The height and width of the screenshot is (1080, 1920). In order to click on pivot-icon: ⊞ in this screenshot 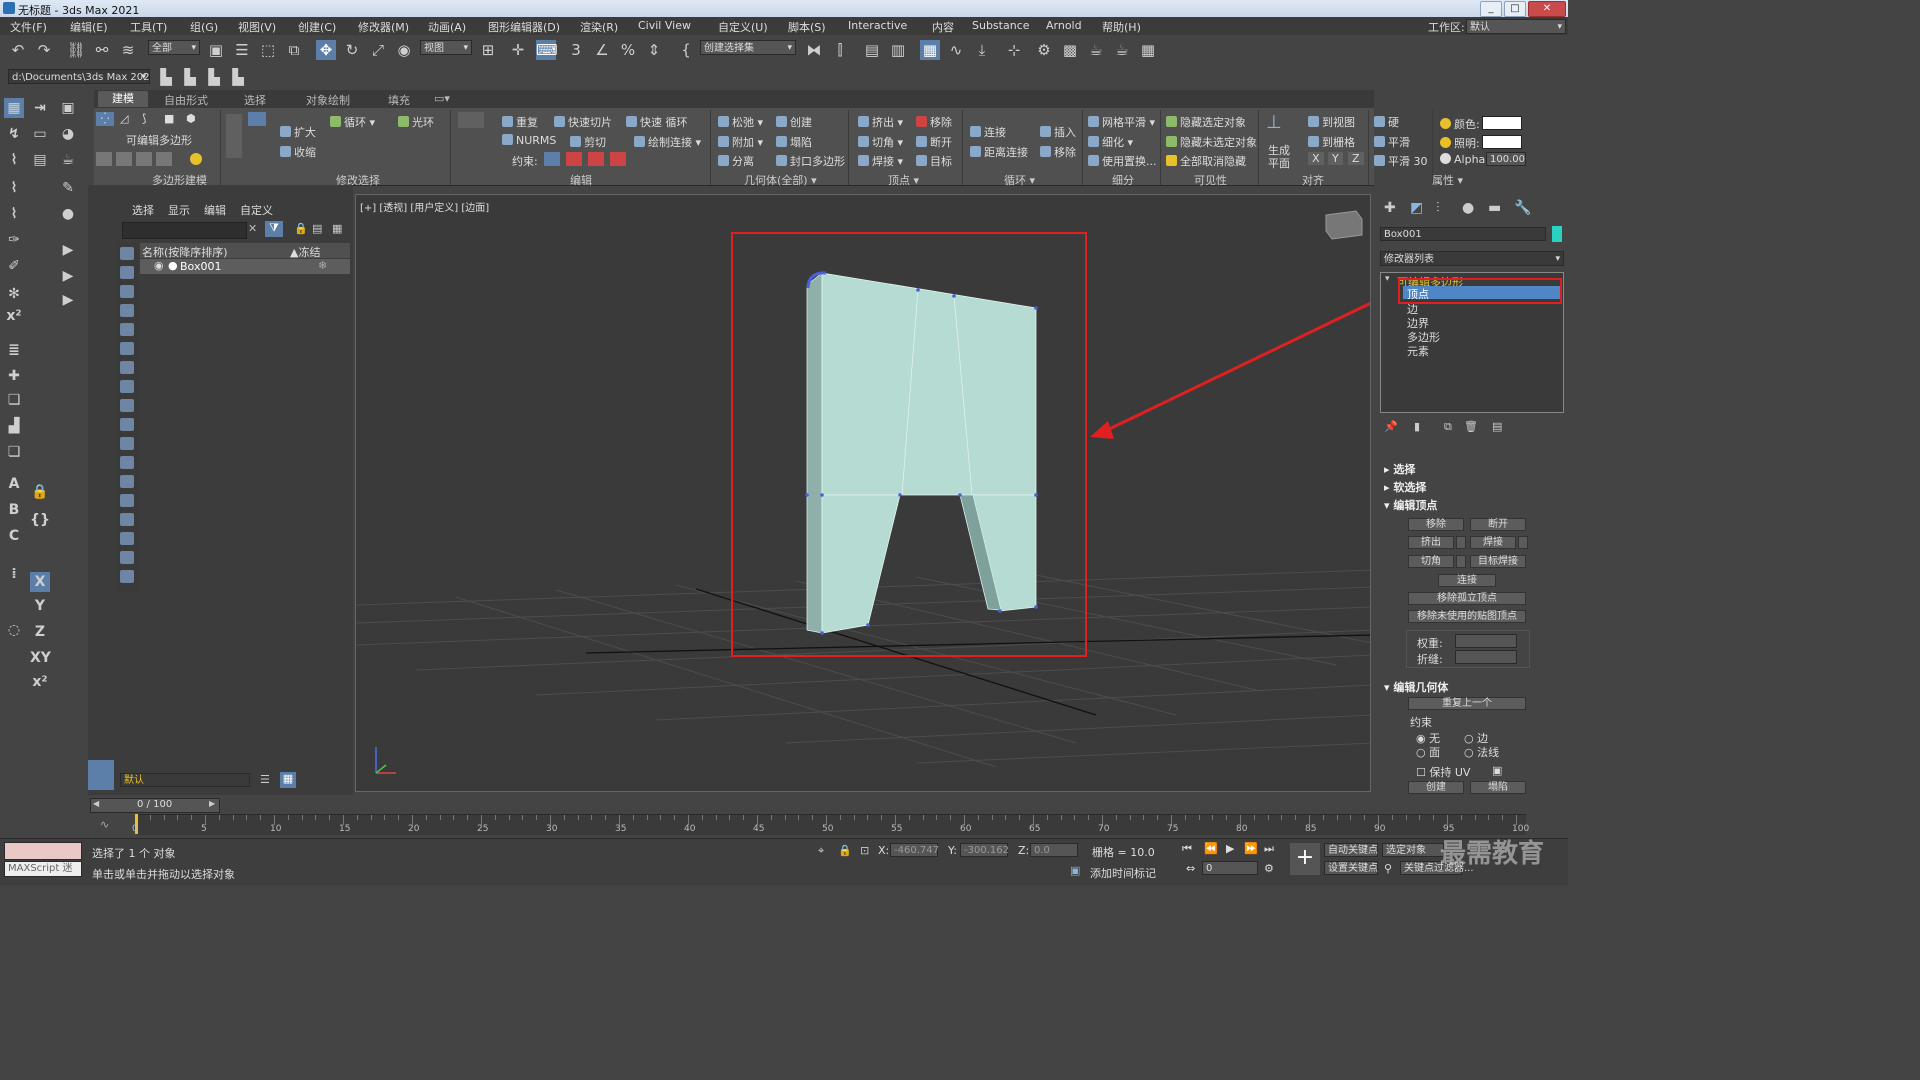, I will do `click(488, 50)`.